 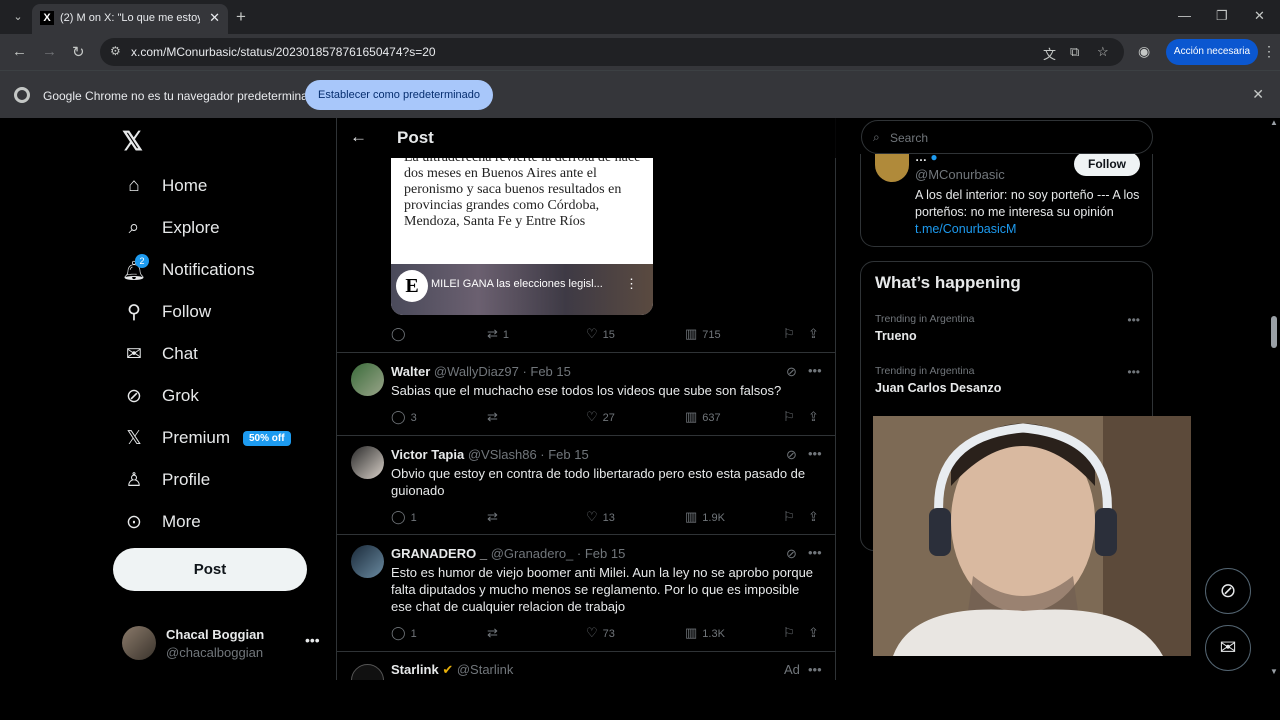 I want to click on views-button: ▥ 637, so click(x=703, y=417).